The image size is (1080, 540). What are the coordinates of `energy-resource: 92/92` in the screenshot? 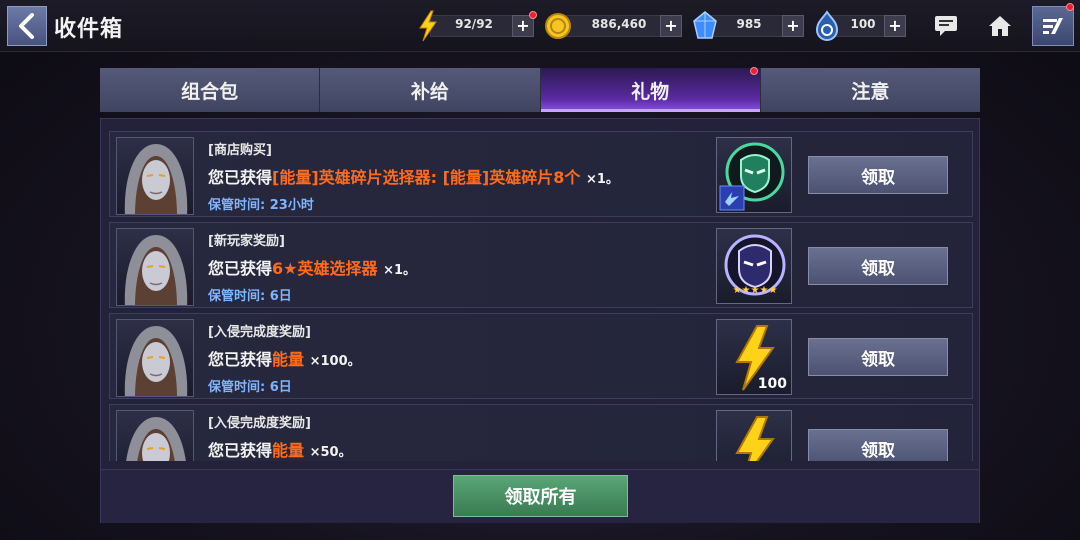 It's located at (472, 26).